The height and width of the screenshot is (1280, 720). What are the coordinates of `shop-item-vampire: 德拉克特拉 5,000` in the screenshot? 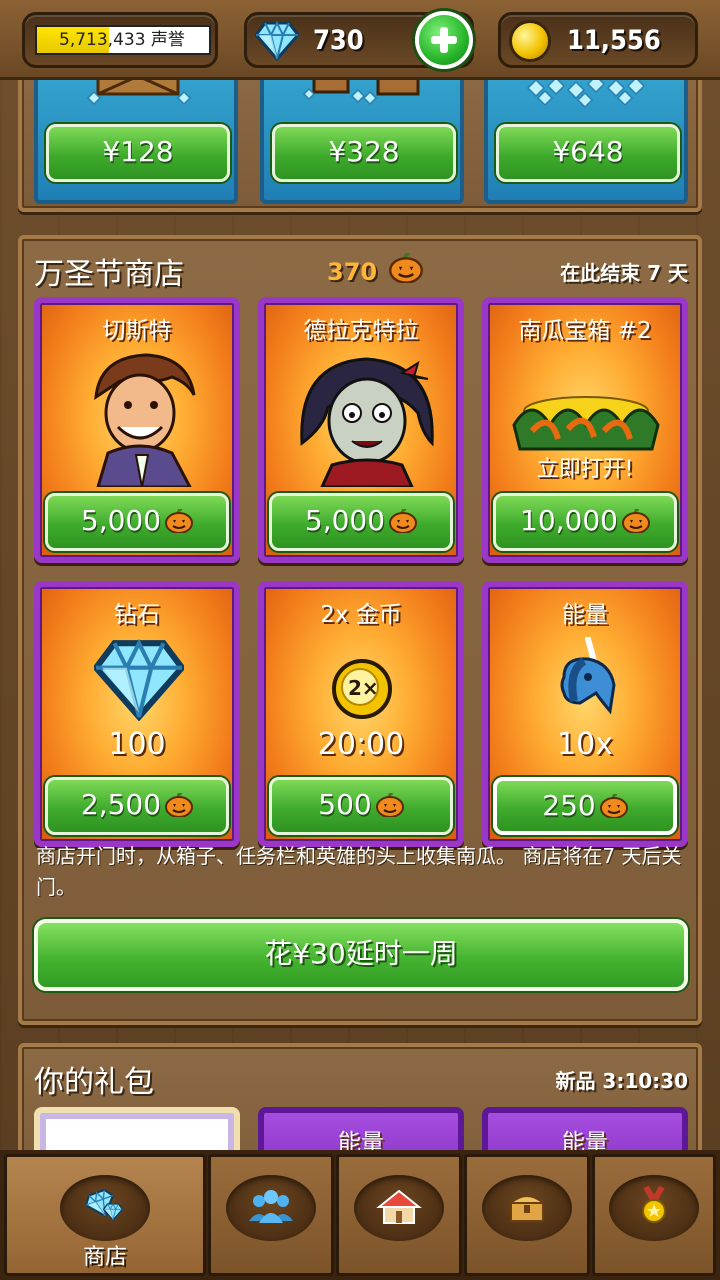 It's located at (361, 430).